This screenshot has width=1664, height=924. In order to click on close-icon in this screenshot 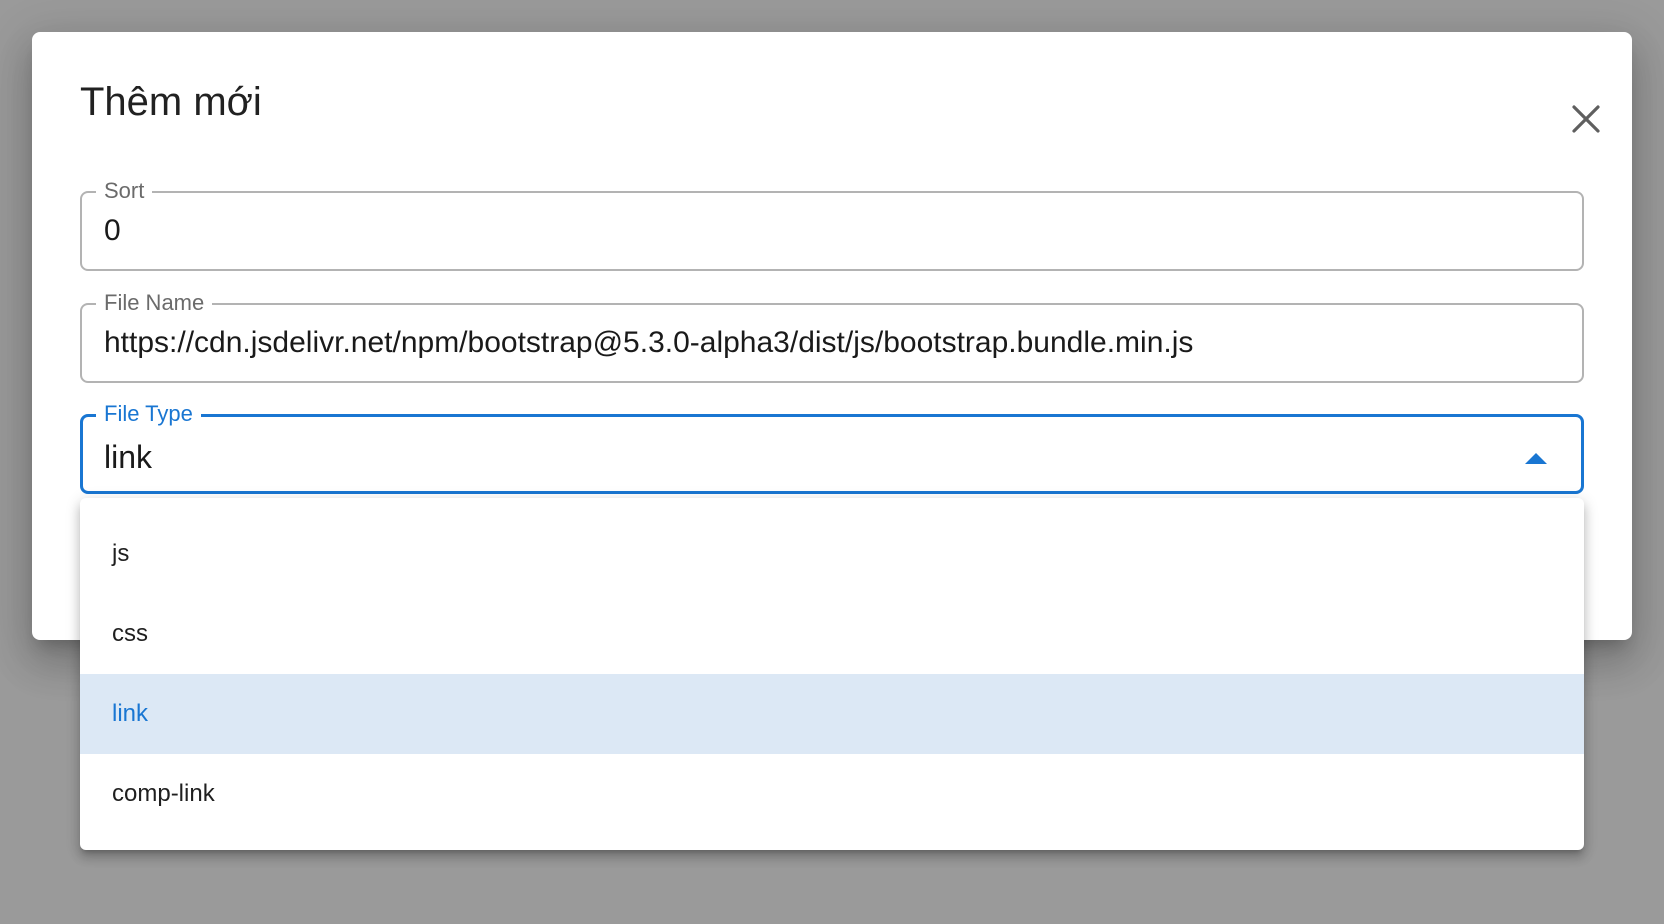, I will do `click(1586, 120)`.